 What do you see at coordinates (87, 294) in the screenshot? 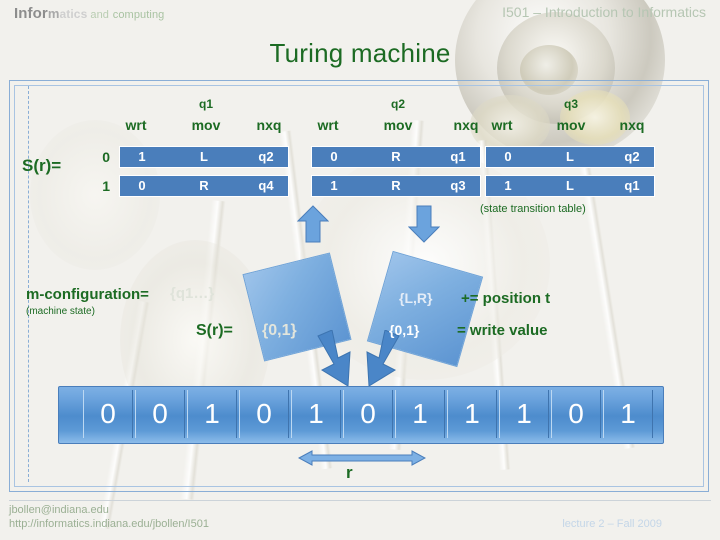
I see `m-configuration-label: m-configuration=` at bounding box center [87, 294].